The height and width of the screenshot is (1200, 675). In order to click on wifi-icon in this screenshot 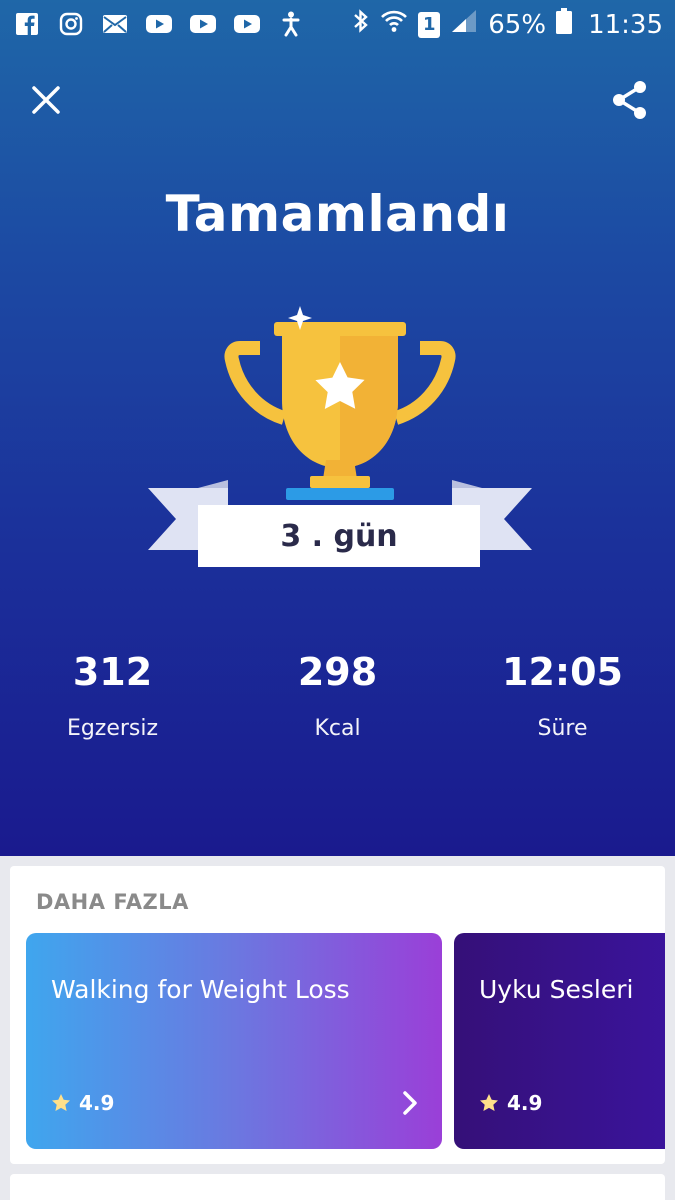, I will do `click(394, 24)`.